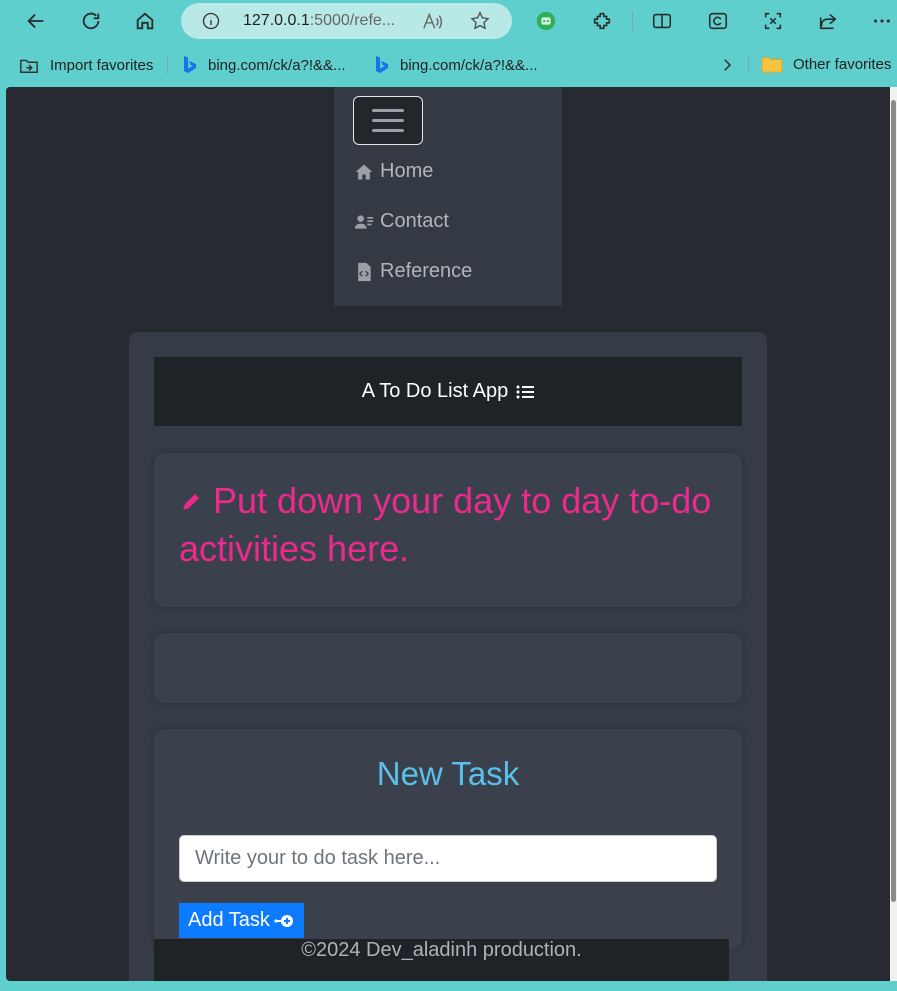  Describe the element at coordinates (426, 271) in the screenshot. I see `nav-item-label: Reference` at that location.